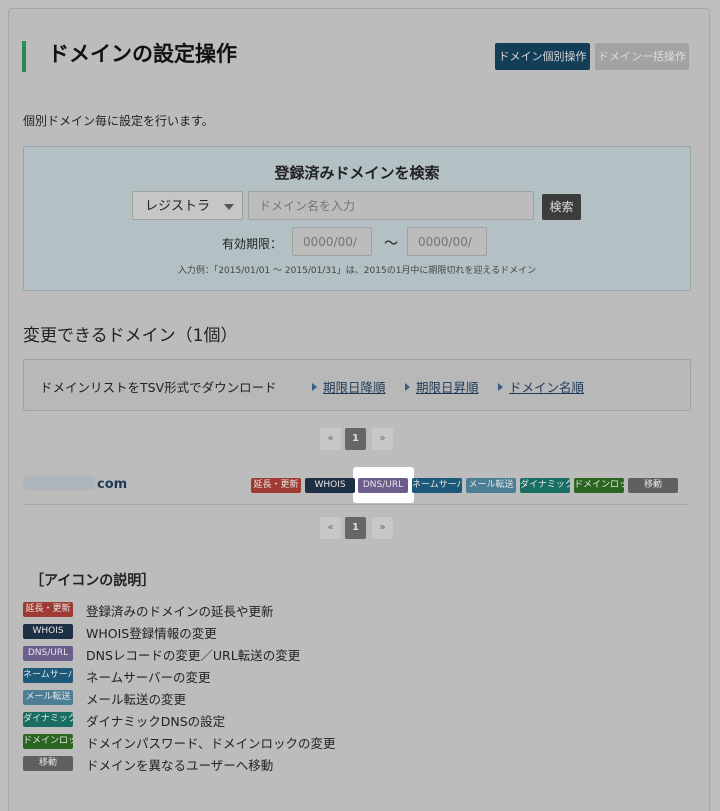 The height and width of the screenshot is (811, 720). Describe the element at coordinates (193, 655) in the screenshot. I see `legend-description: DNSレコードの変更／URL転送の変更` at that location.